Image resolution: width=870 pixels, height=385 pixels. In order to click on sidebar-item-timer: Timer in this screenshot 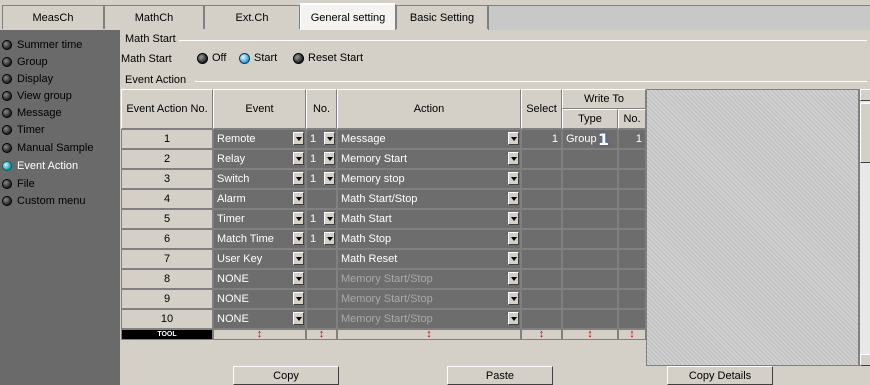, I will do `click(23, 130)`.